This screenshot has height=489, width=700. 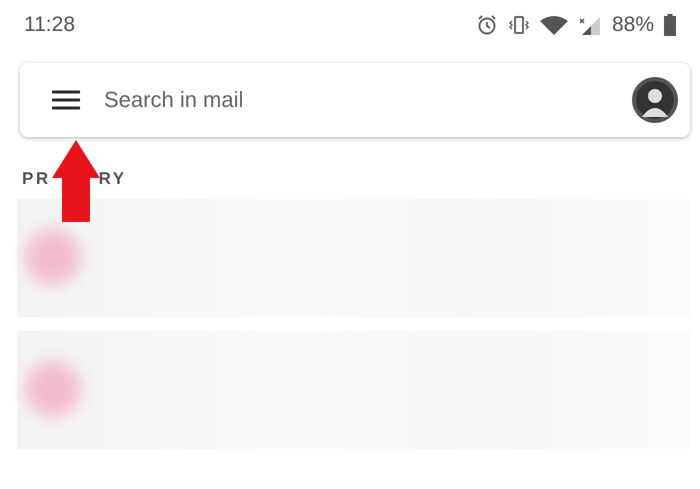 I want to click on menu-icon, so click(x=66, y=100).